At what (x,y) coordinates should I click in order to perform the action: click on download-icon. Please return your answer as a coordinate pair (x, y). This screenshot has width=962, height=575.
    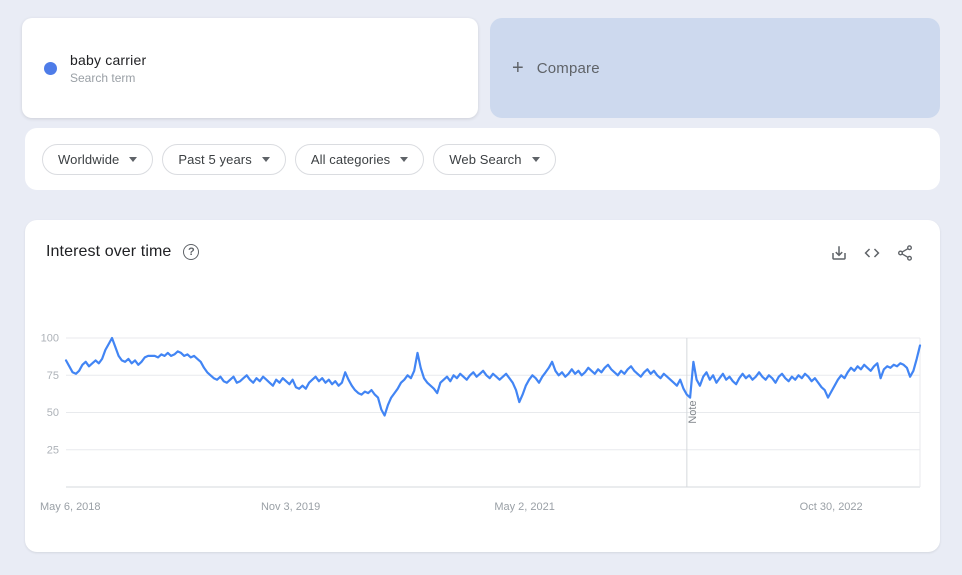
    Looking at the image, I should click on (839, 253).